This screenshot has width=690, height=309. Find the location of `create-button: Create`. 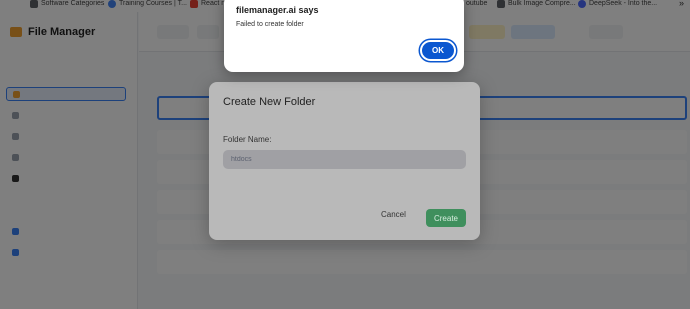

create-button: Create is located at coordinates (446, 218).